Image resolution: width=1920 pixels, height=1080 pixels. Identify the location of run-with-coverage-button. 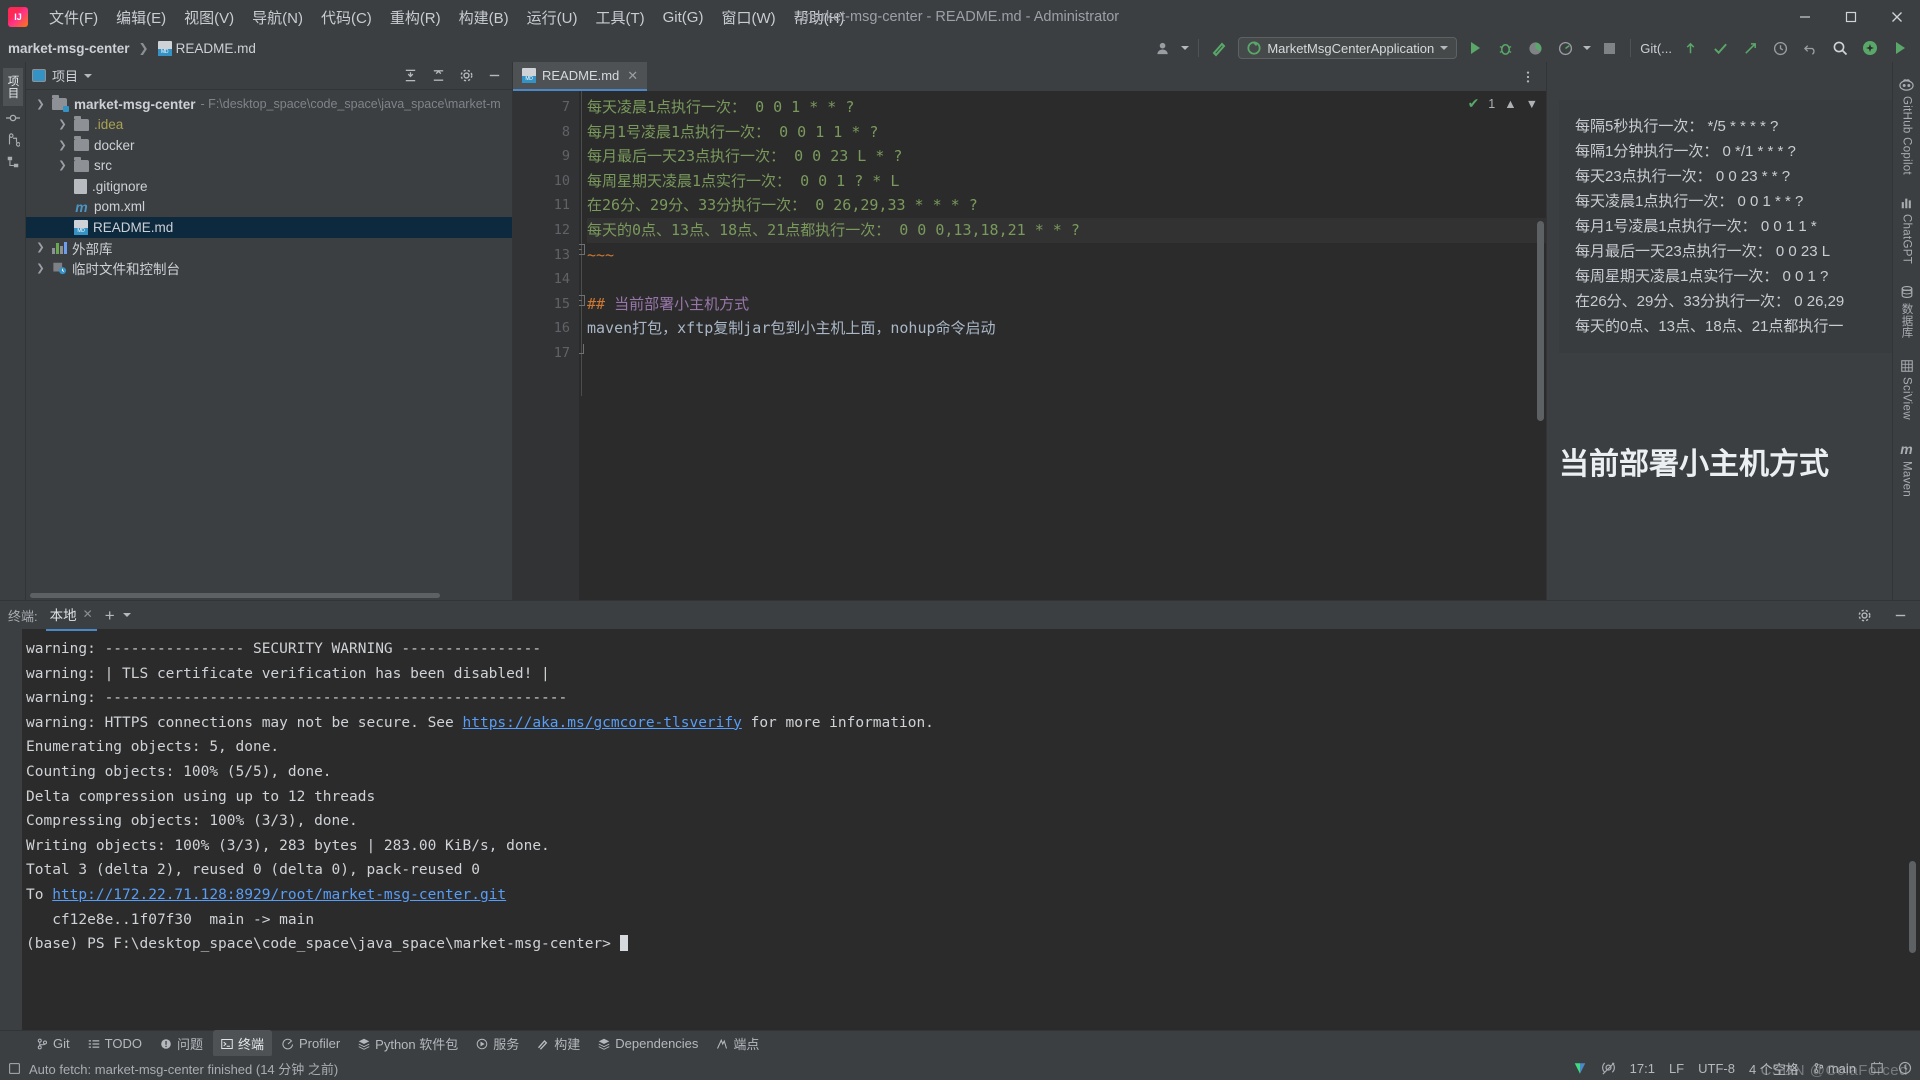
(1535, 48).